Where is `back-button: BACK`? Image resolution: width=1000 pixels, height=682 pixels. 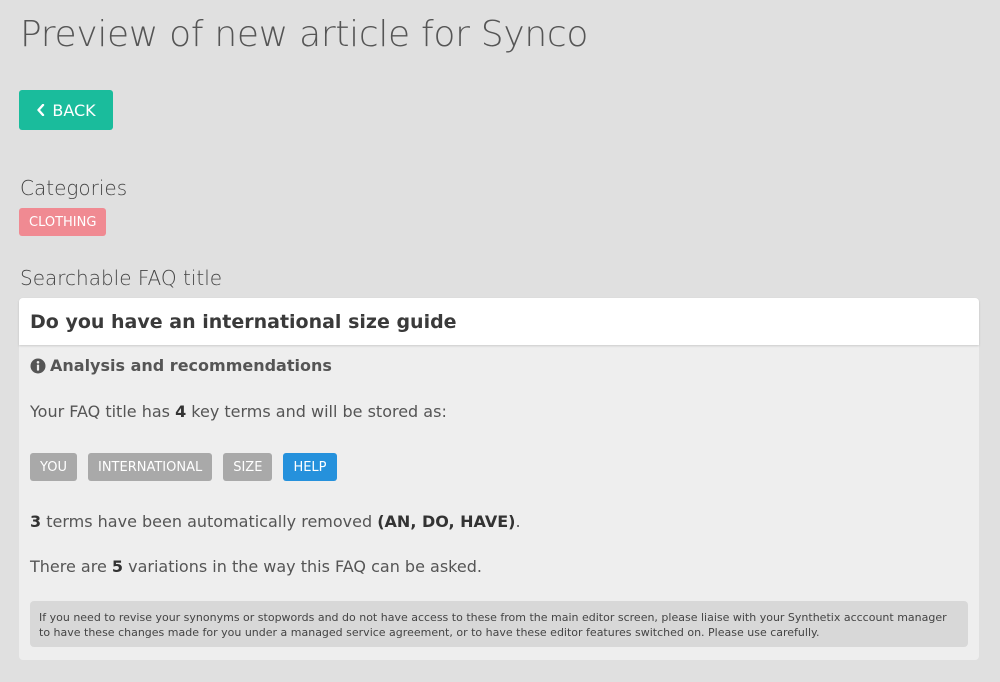 back-button: BACK is located at coordinates (66, 110).